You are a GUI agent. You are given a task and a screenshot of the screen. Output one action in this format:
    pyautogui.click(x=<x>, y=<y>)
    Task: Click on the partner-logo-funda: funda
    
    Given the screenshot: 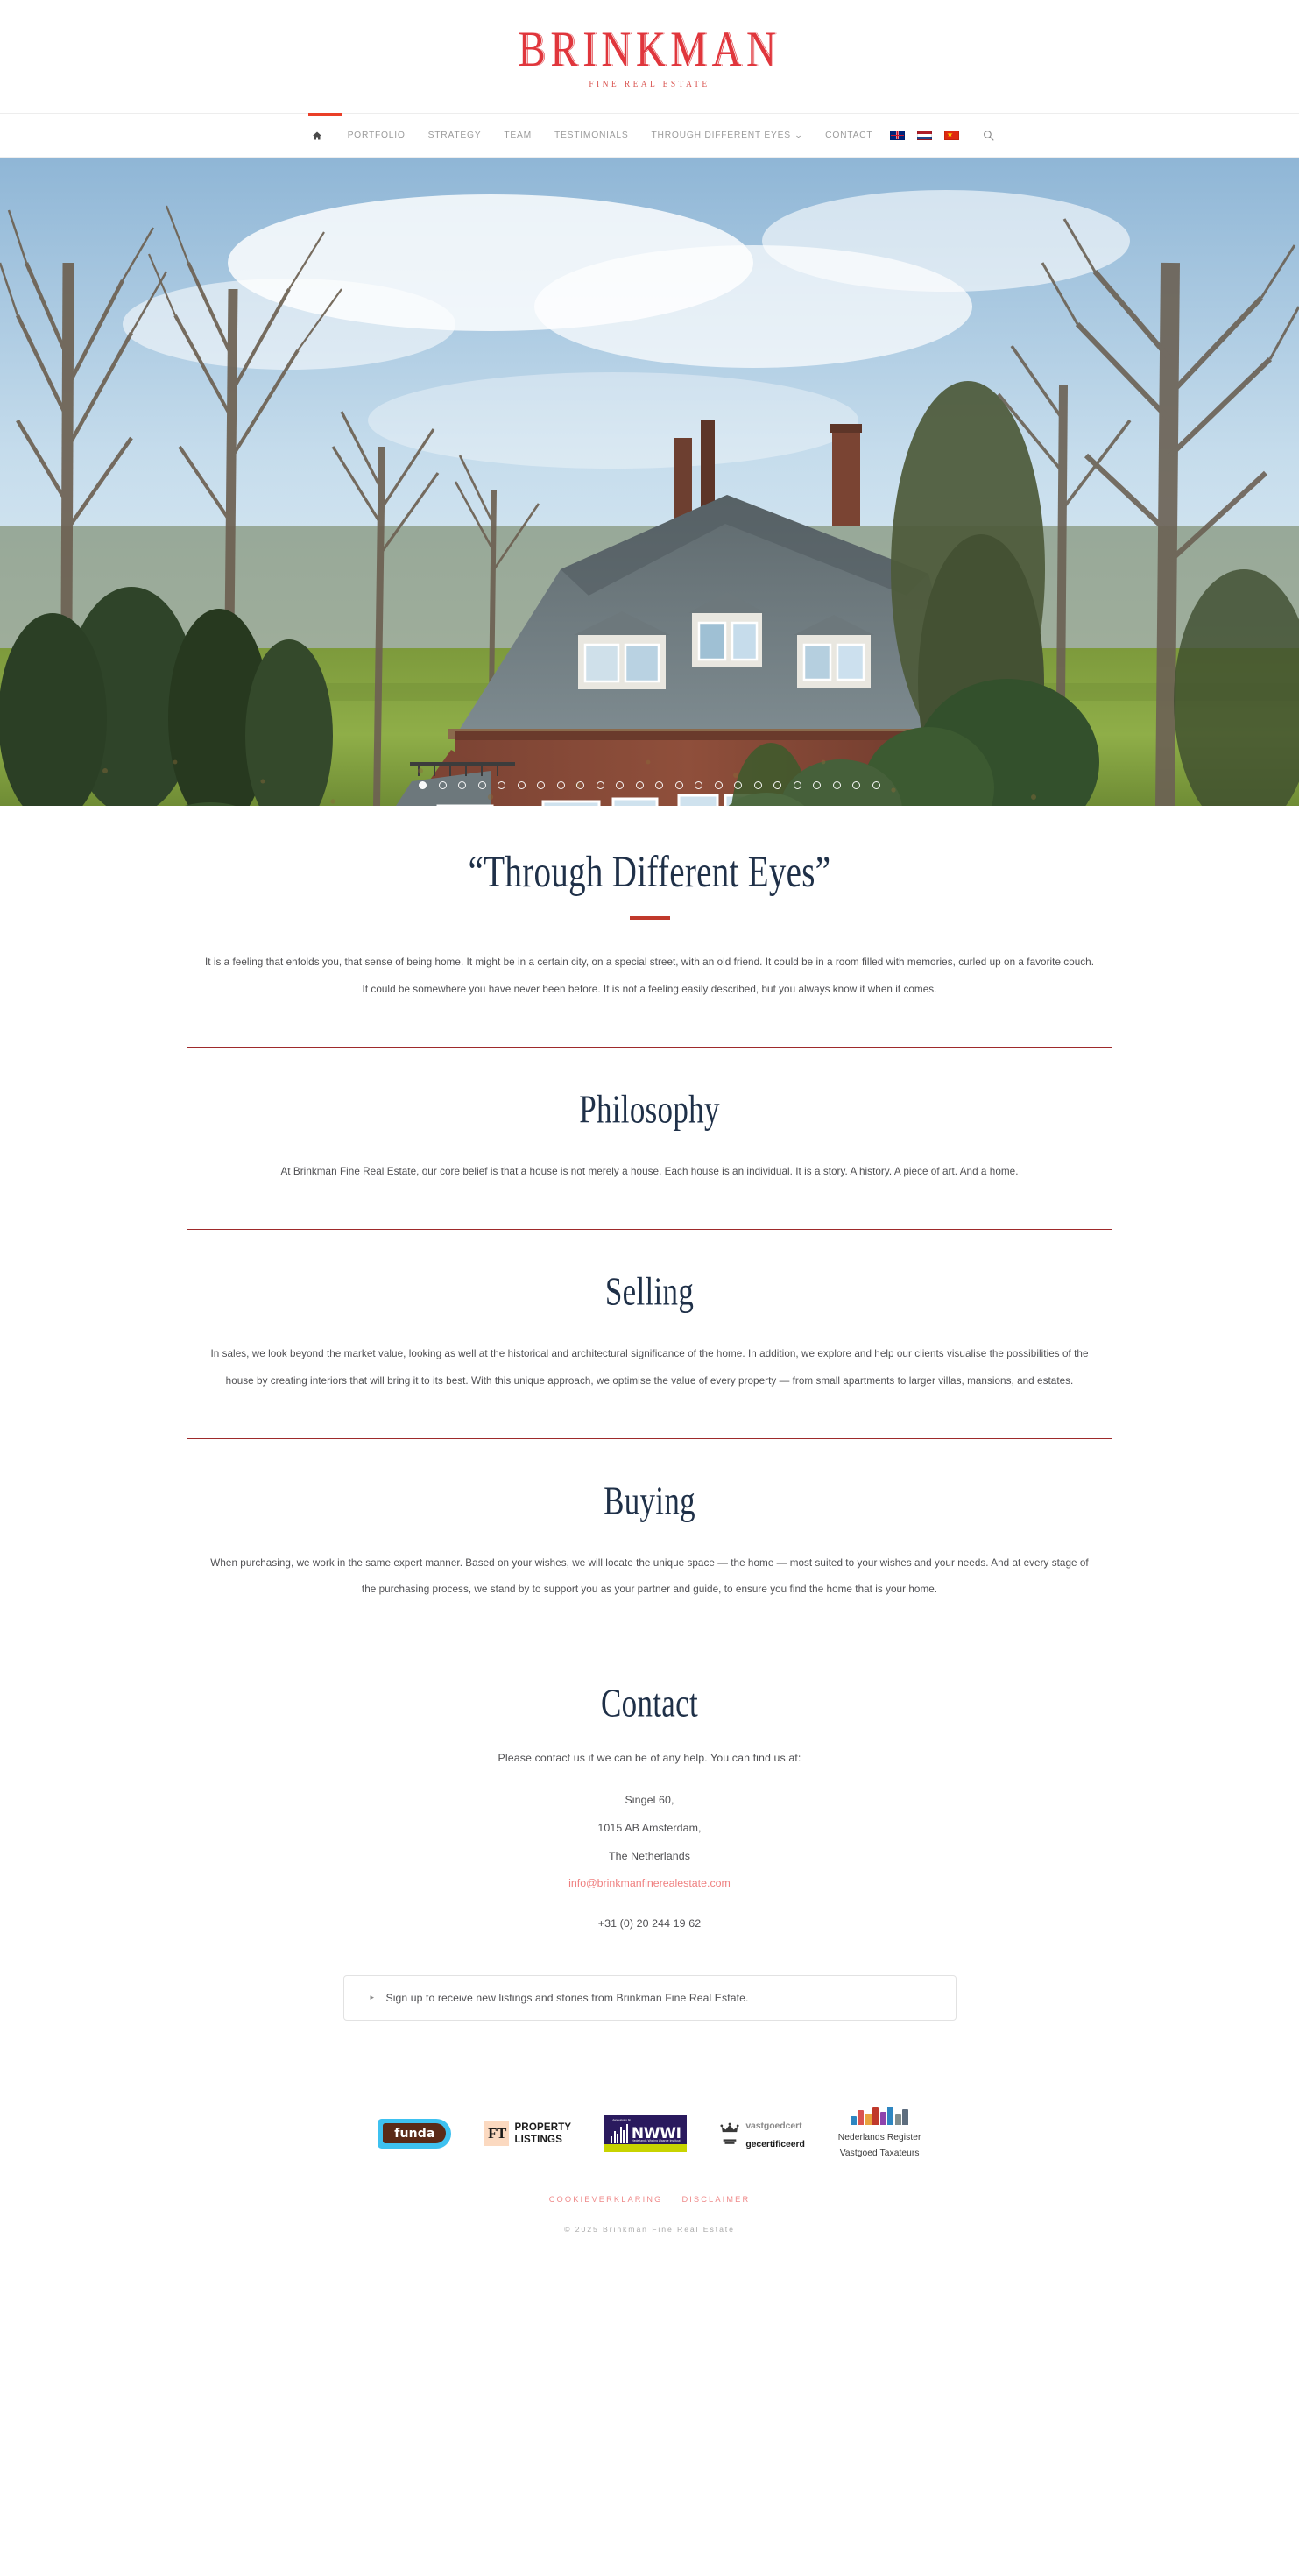 What is the action you would take?
    pyautogui.click(x=415, y=2133)
    